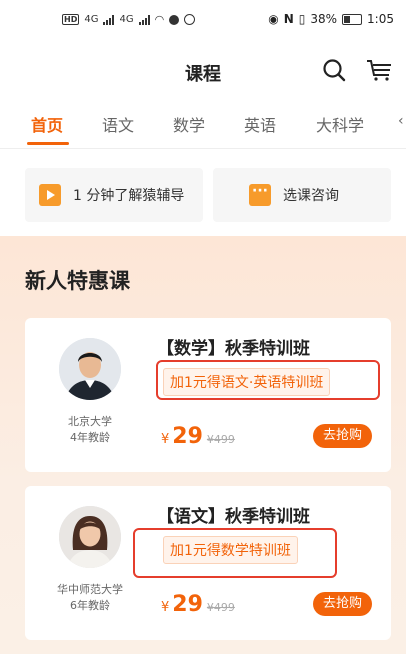 This screenshot has height=654, width=406. I want to click on status-left: HD 4G 4G ◠, so click(129, 19).